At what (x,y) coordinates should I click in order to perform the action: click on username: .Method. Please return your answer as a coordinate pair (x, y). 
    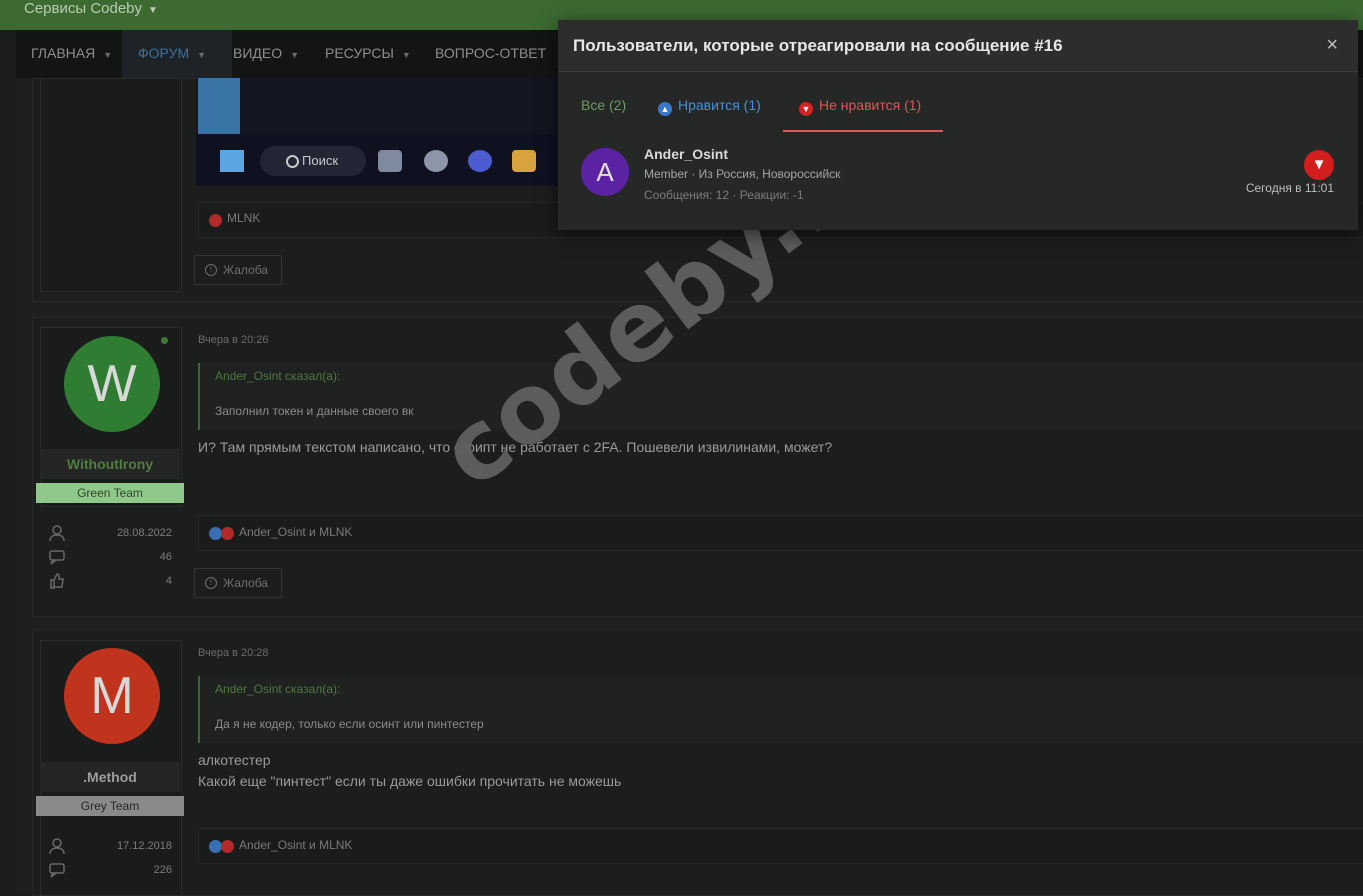
    Looking at the image, I should click on (110, 777).